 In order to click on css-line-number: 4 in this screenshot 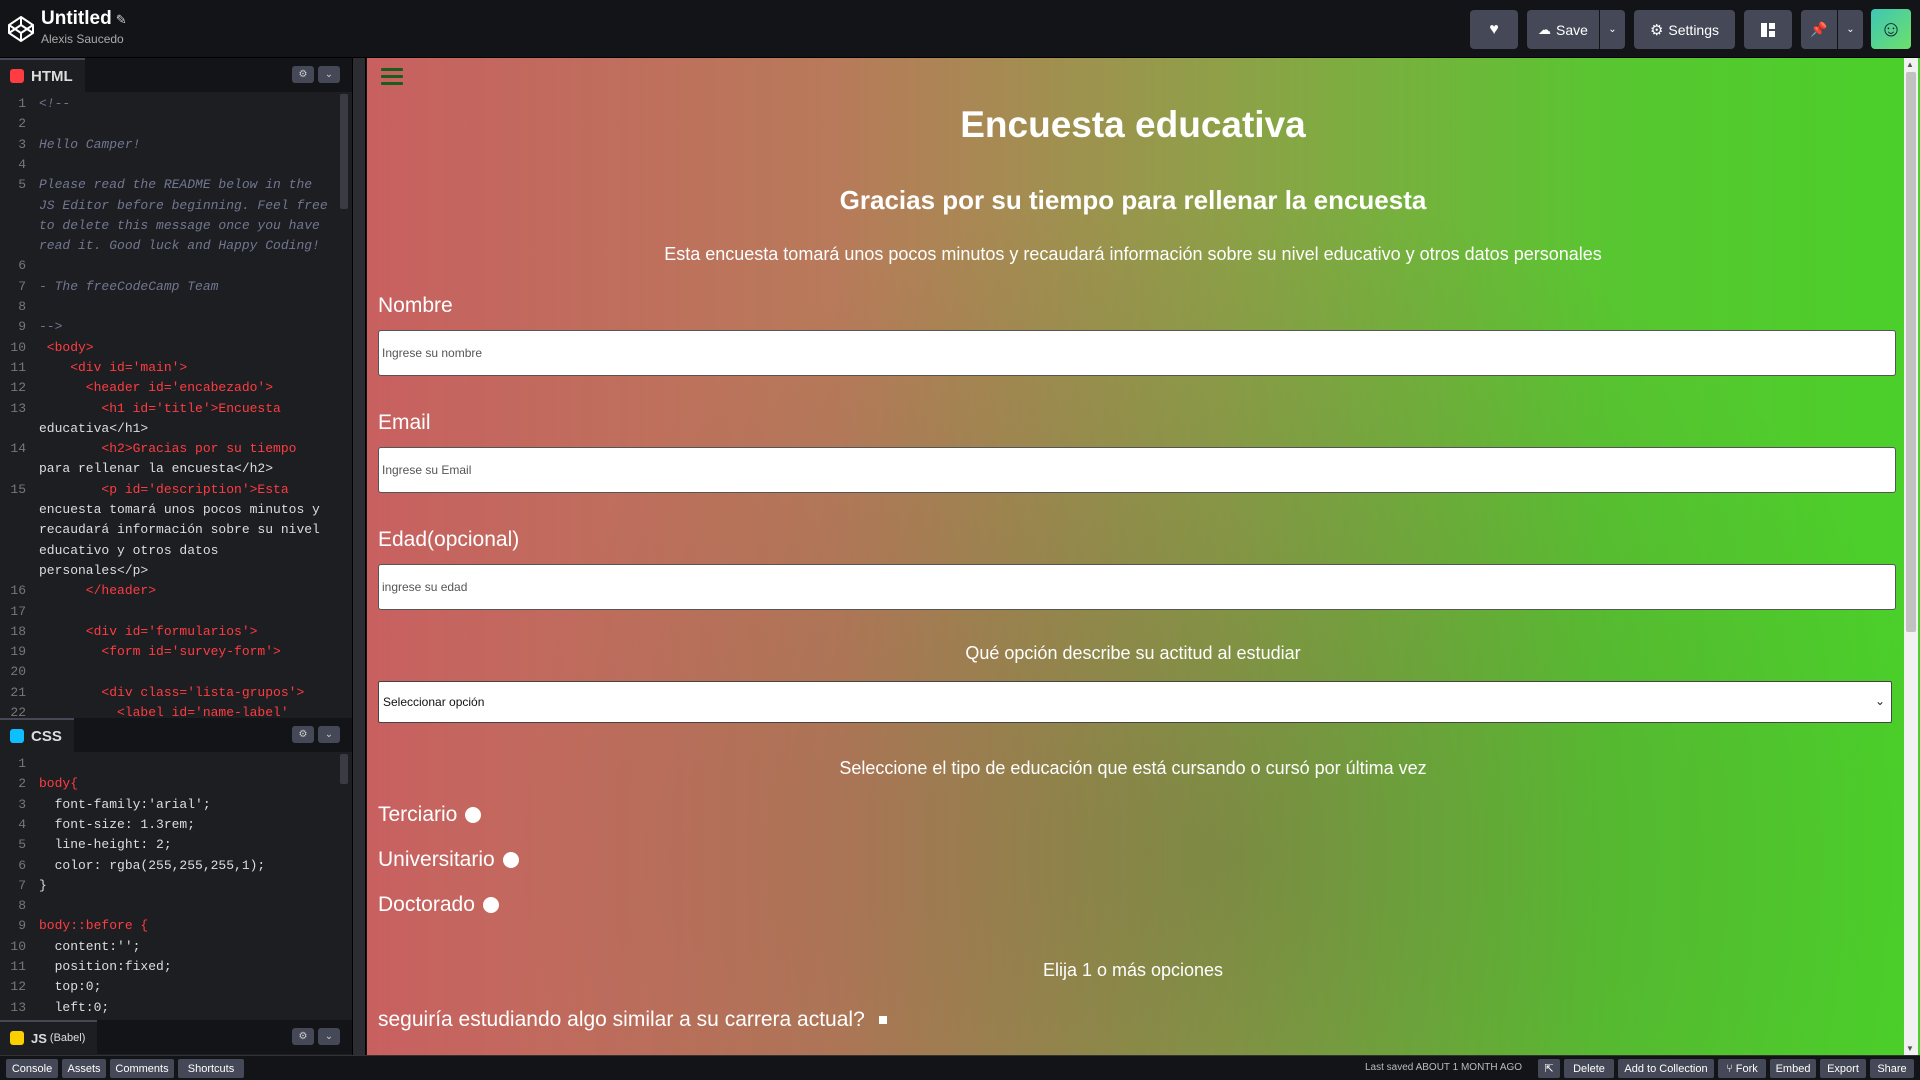, I will do `click(22, 824)`.